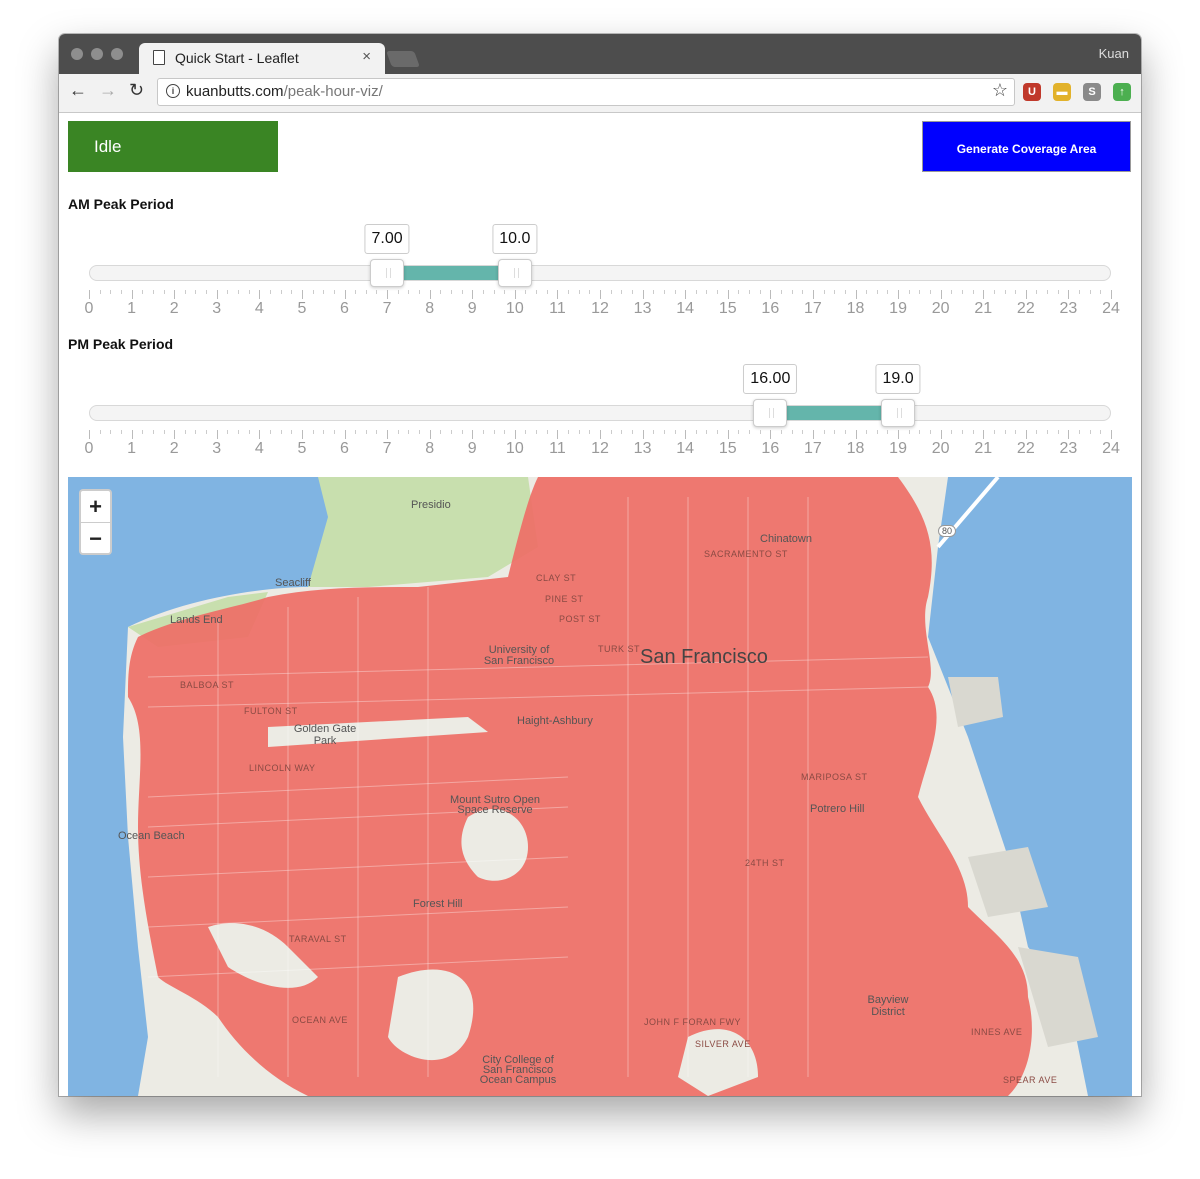  I want to click on am-from-handle, so click(387, 273).